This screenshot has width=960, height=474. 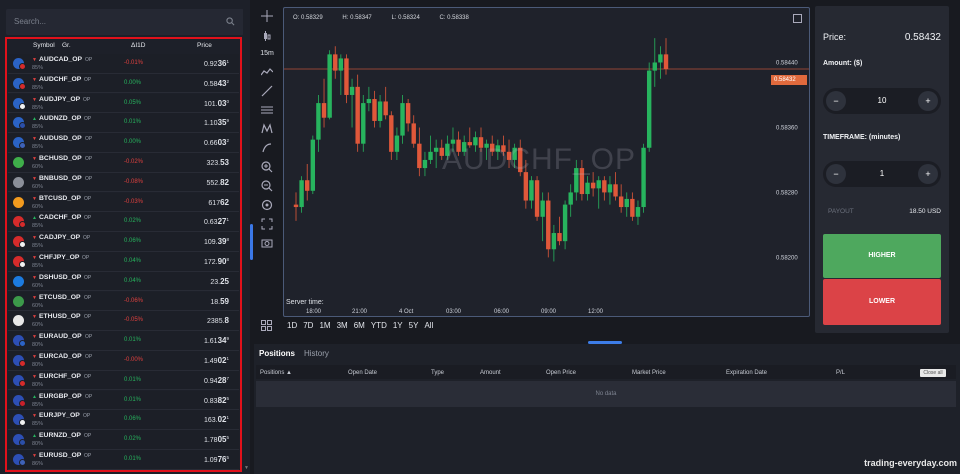 What do you see at coordinates (649, 373) in the screenshot?
I see `col-market-price: Market Price` at bounding box center [649, 373].